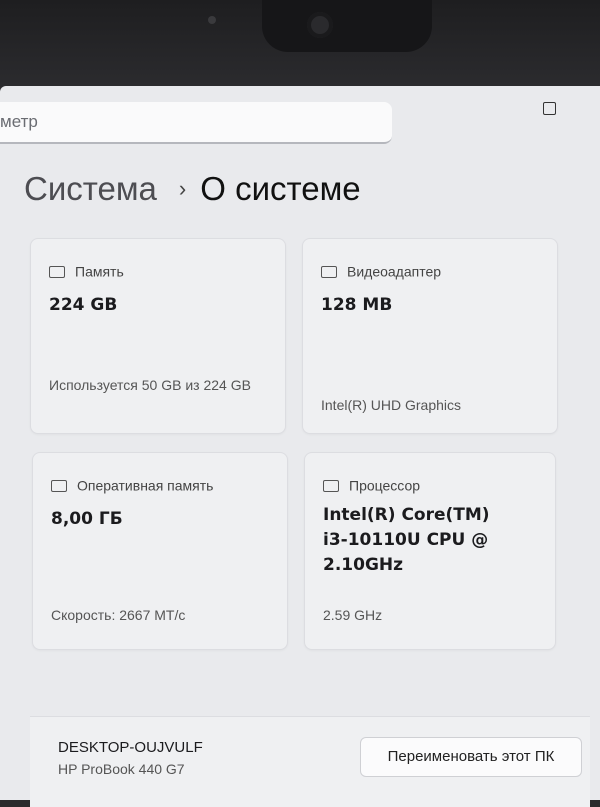  I want to click on chevron-right-icon: ›, so click(182, 188).